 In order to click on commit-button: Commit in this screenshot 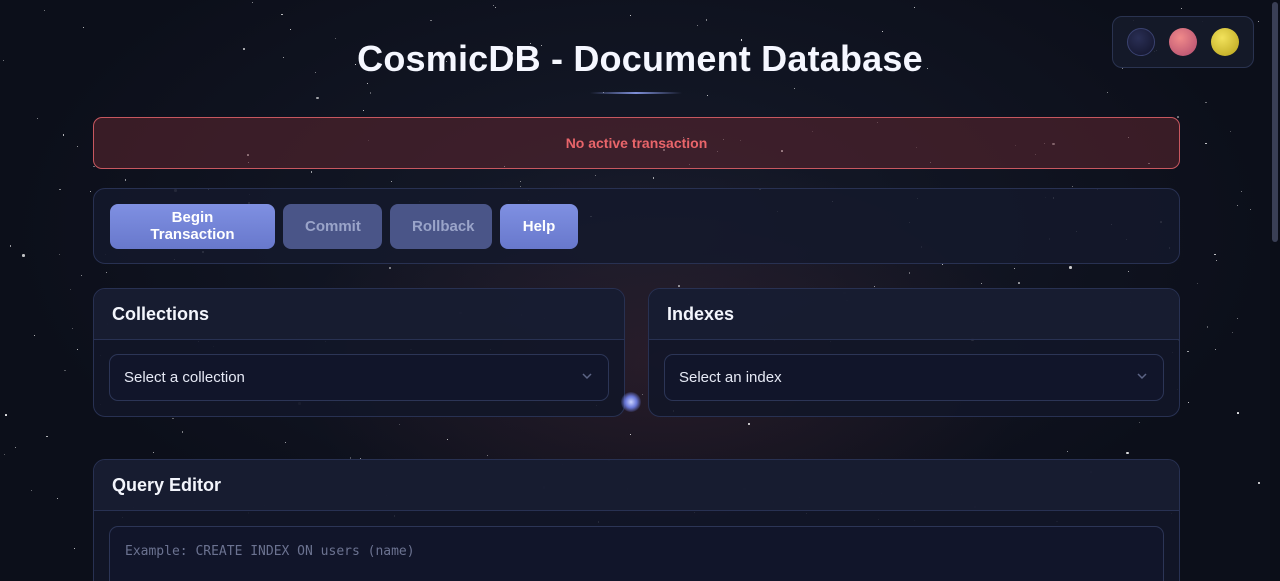, I will do `click(332, 226)`.